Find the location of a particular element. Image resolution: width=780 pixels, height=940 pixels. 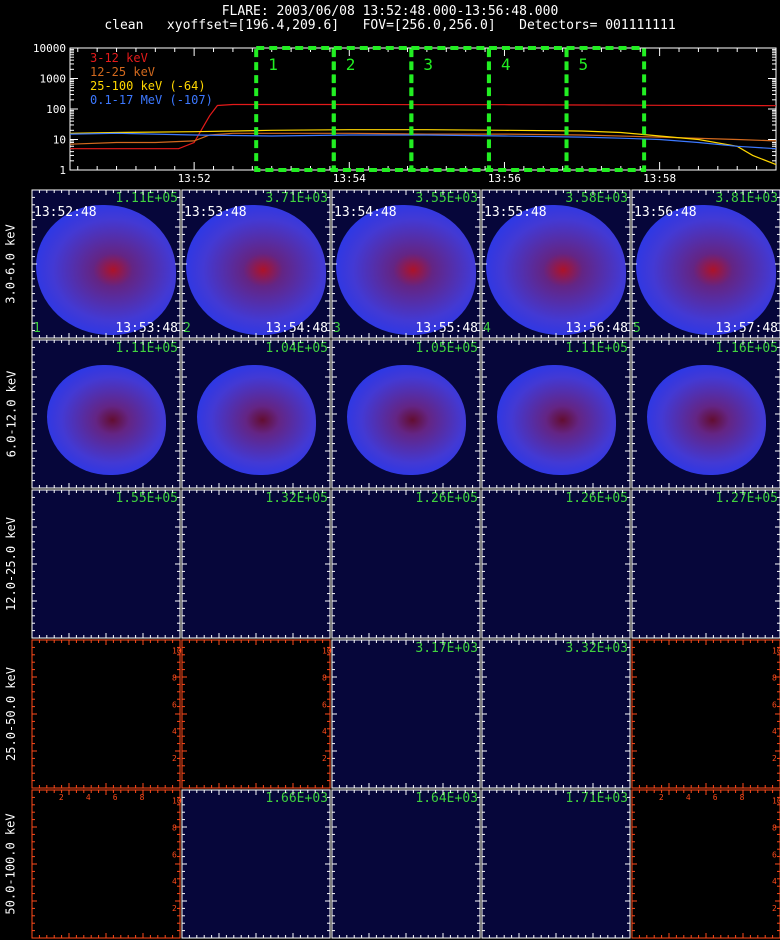

interval-index-label: 5 is located at coordinates (637, 328).